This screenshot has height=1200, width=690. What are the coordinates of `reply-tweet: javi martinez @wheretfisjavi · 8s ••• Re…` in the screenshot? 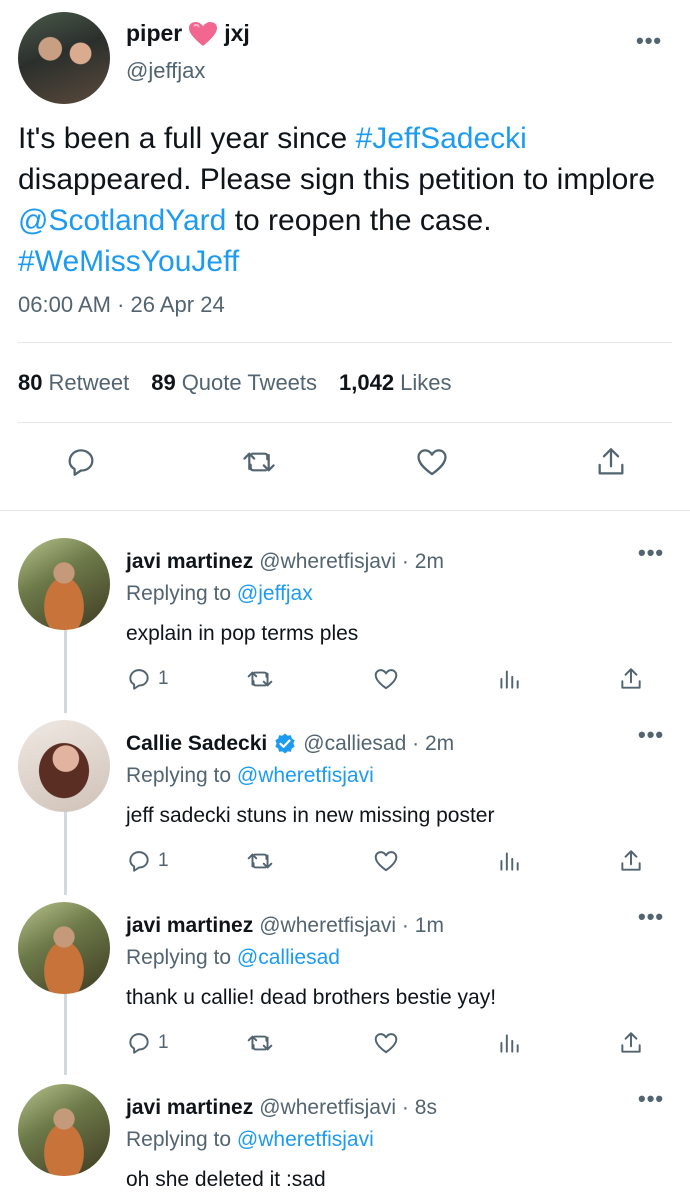 It's located at (345, 1136).